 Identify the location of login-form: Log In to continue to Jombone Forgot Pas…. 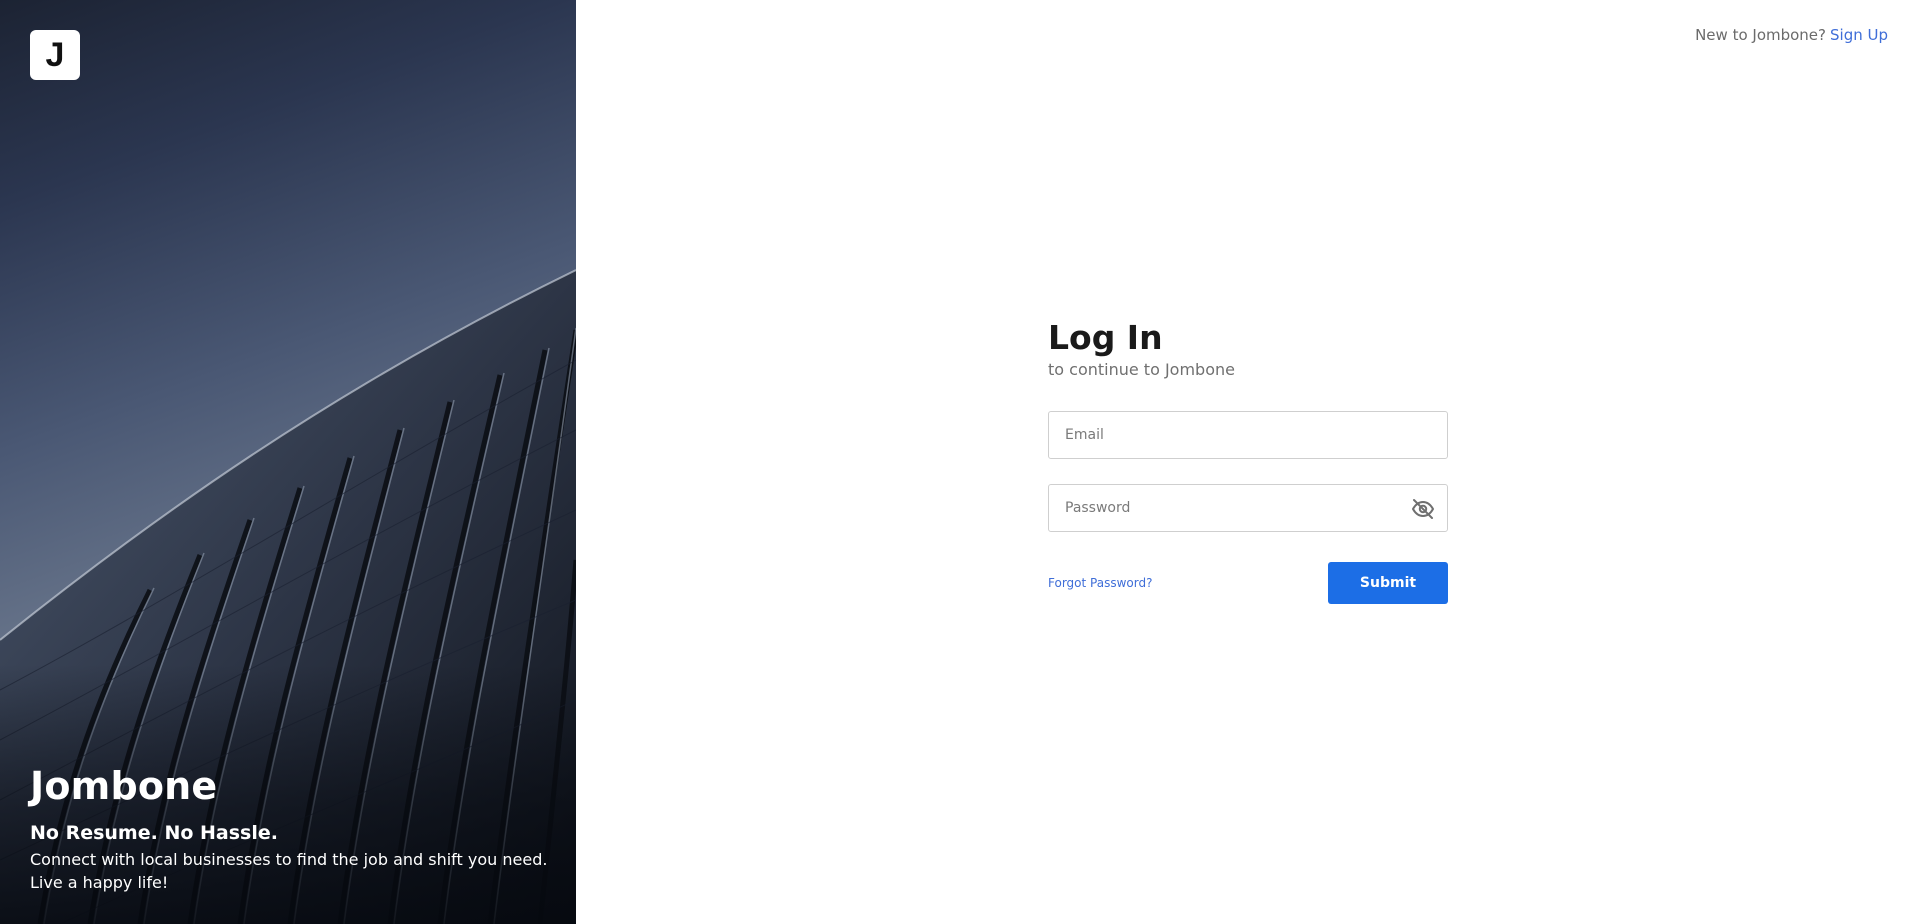
(1248, 461).